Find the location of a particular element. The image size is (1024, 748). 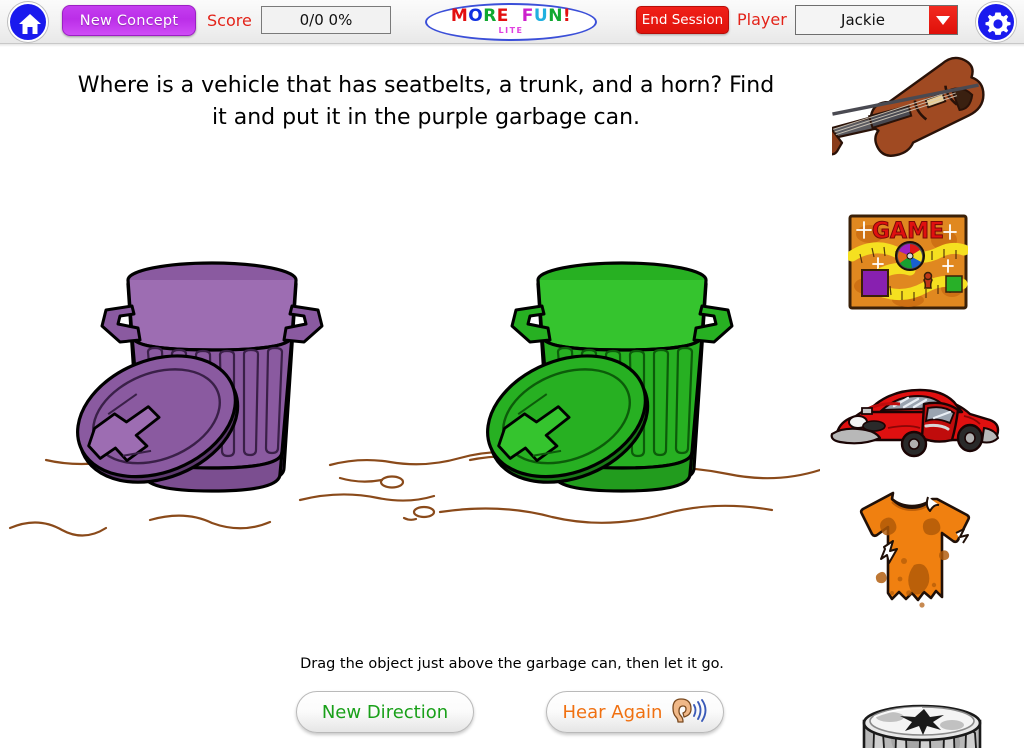

object-violin is located at coordinates (912, 108).